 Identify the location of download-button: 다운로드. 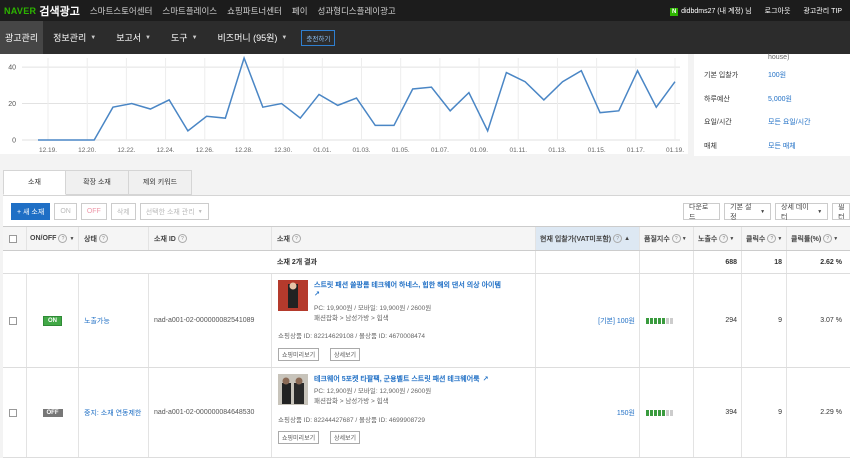
(702, 212).